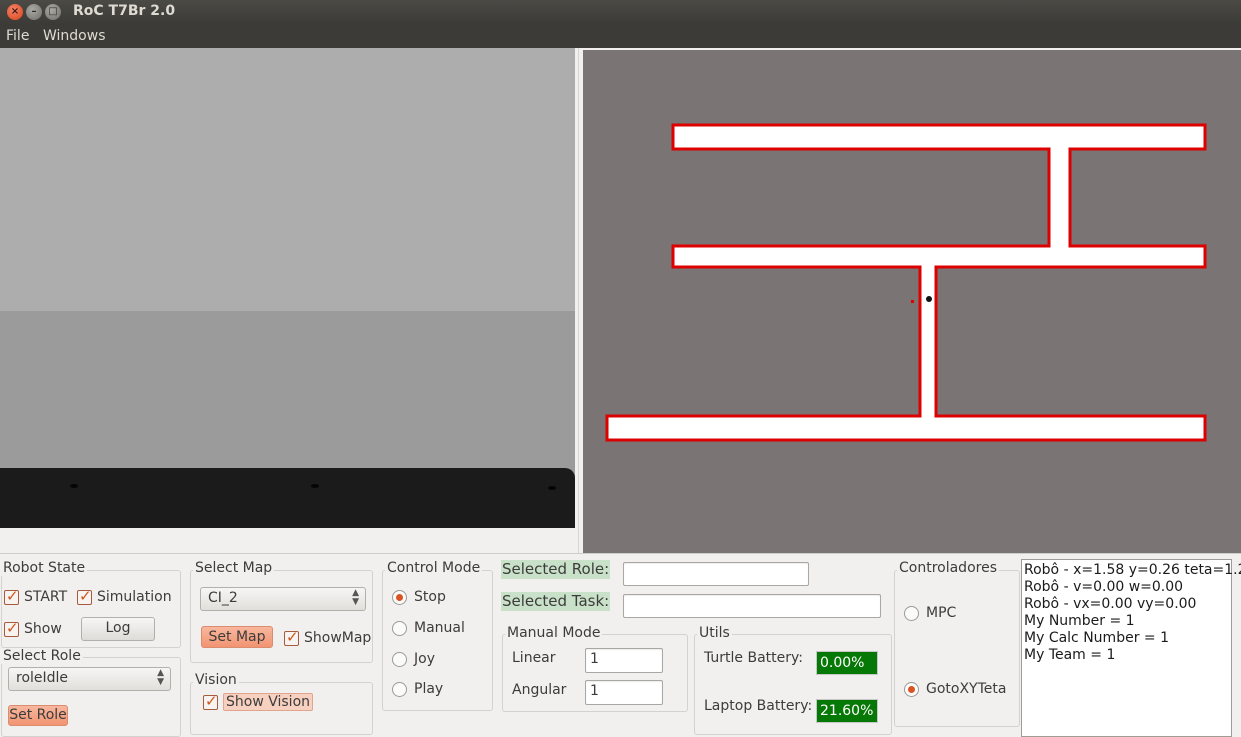 Image resolution: width=1241 pixels, height=737 pixels. Describe the element at coordinates (417, 689) in the screenshot. I see `mode-play-radio: Play` at that location.